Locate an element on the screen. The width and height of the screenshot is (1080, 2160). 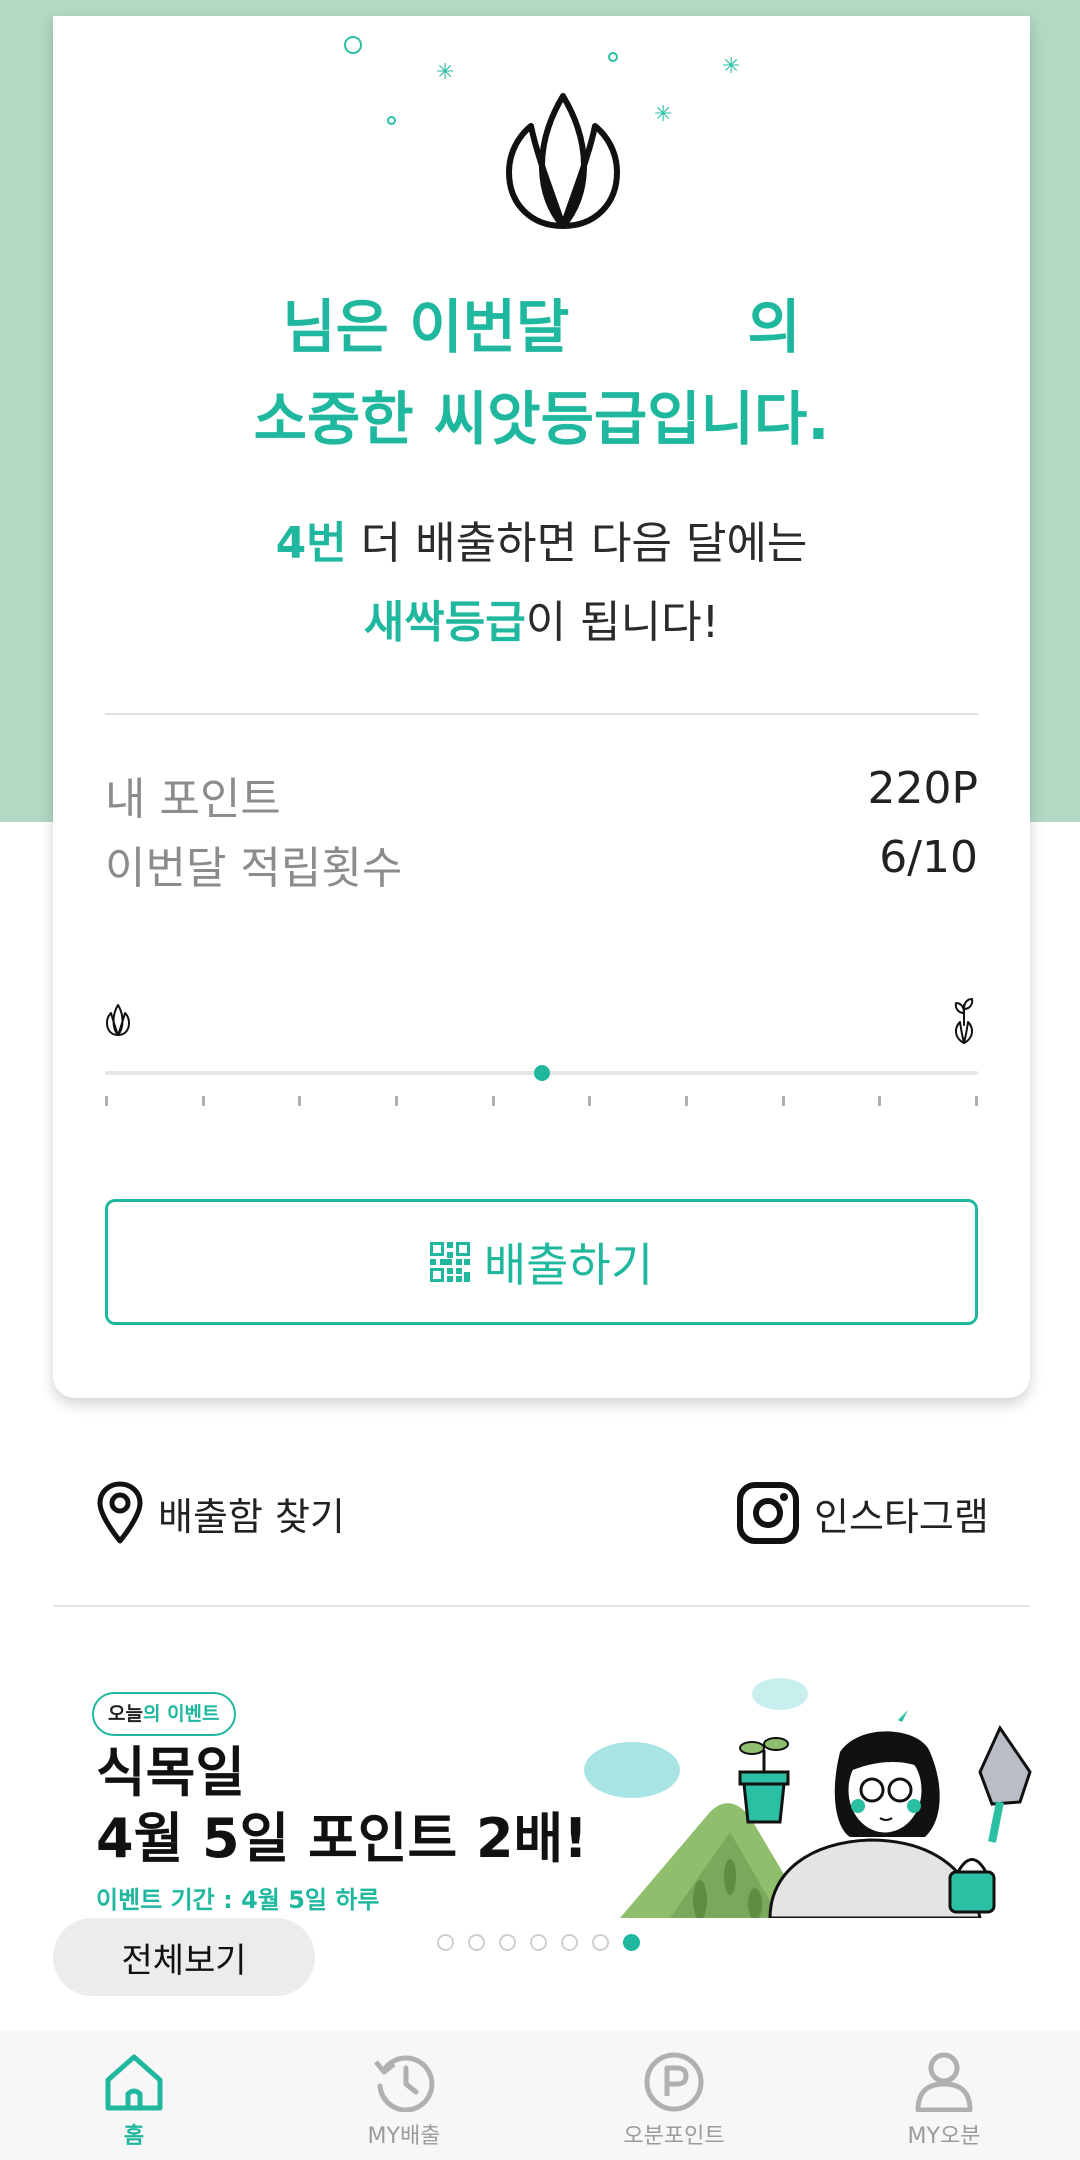
grade-title-line1: 님은 이번달 의 is located at coordinates (541, 327).